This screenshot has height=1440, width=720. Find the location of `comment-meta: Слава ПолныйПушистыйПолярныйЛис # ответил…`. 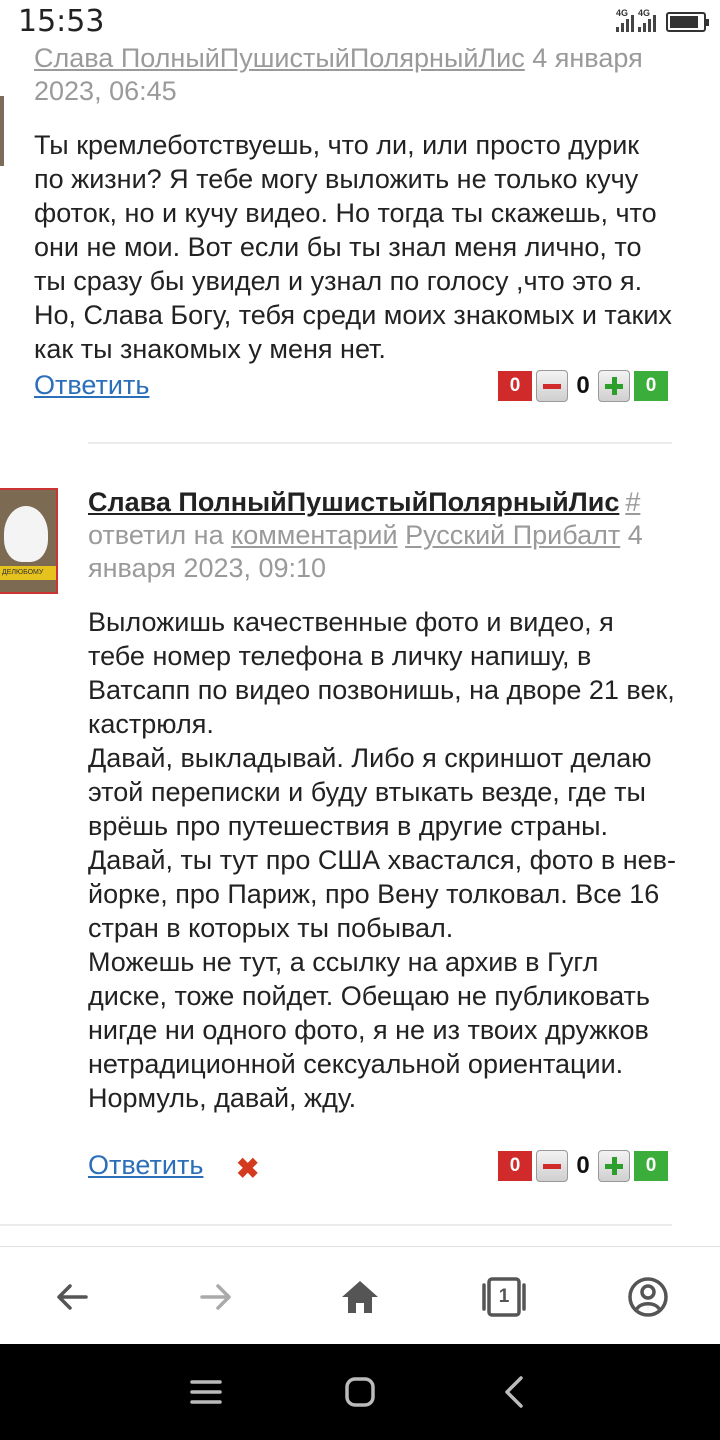

comment-meta: Слава ПолныйПушистыйПолярныйЛис # ответил… is located at coordinates (383, 535).